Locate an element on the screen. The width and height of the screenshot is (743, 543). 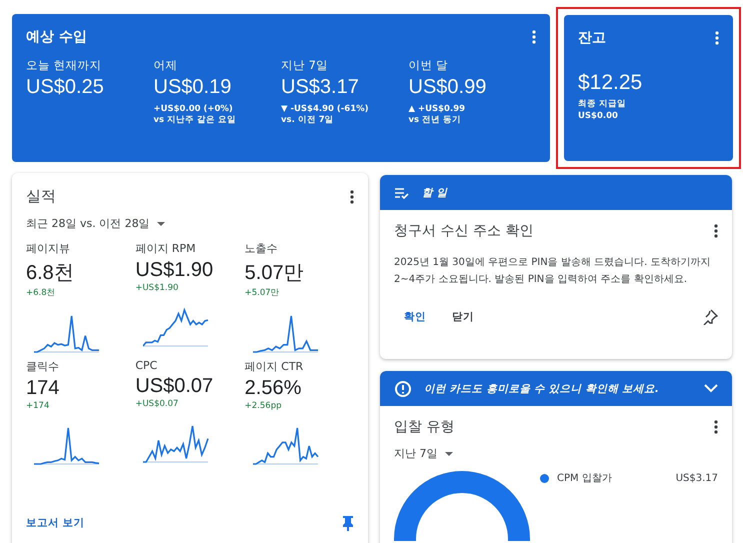
metric-value: US$0.07 is located at coordinates (174, 386).